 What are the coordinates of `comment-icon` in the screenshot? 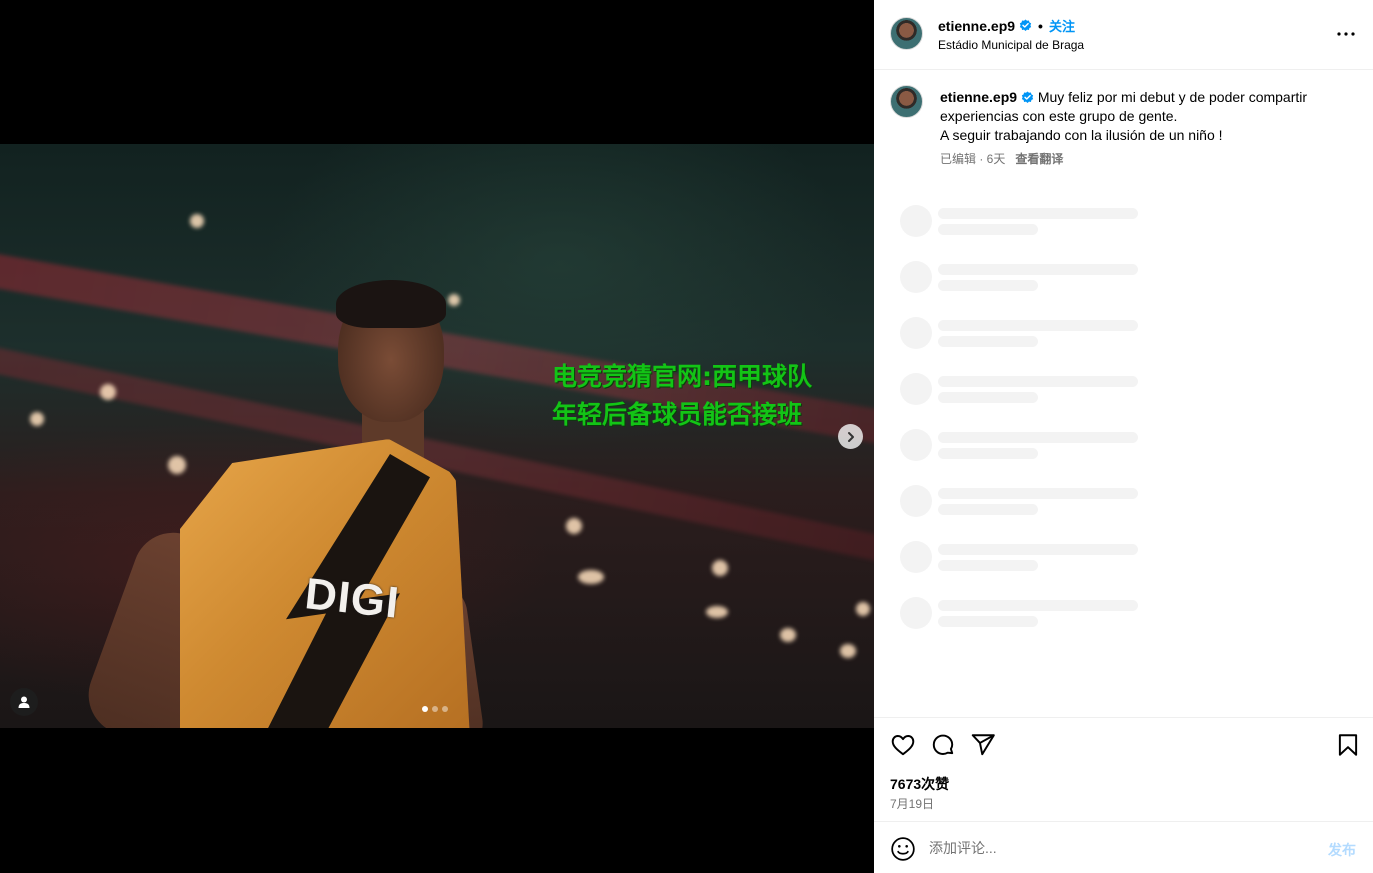 It's located at (943, 744).